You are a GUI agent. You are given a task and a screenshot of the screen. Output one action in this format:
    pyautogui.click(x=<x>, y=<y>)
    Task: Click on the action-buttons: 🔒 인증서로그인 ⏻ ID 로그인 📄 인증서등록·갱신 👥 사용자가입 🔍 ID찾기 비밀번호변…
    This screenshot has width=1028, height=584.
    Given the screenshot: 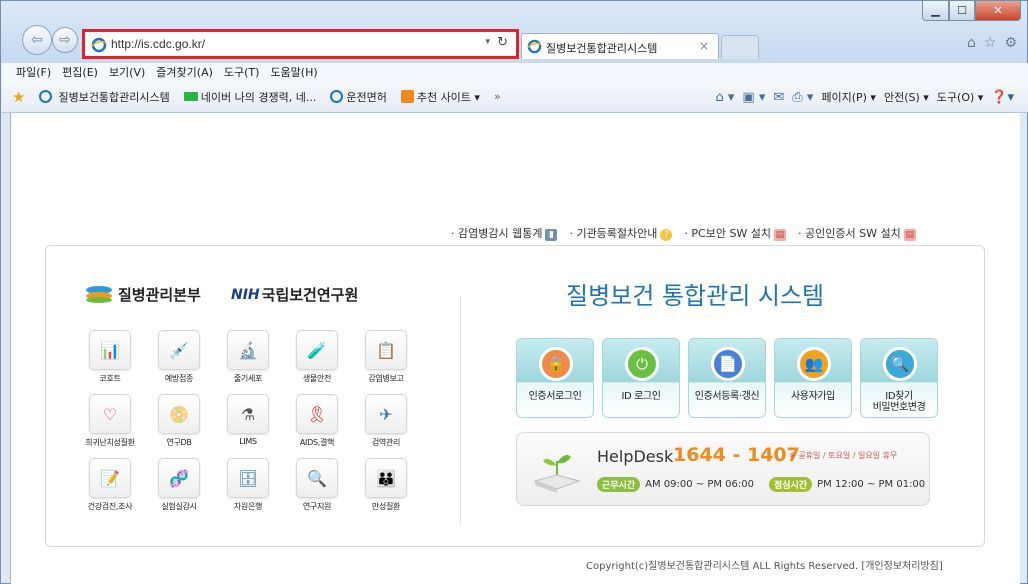 What is the action you would take?
    pyautogui.click(x=727, y=378)
    